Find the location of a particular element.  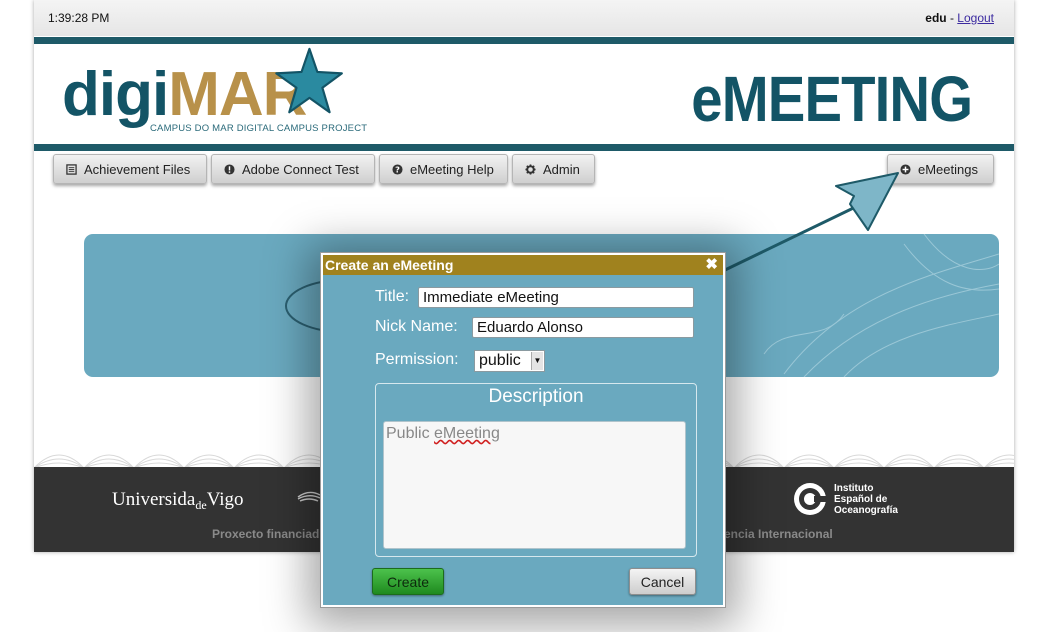

nav-adobe-connect-test-button: Adobe Connect Test is located at coordinates (293, 169).